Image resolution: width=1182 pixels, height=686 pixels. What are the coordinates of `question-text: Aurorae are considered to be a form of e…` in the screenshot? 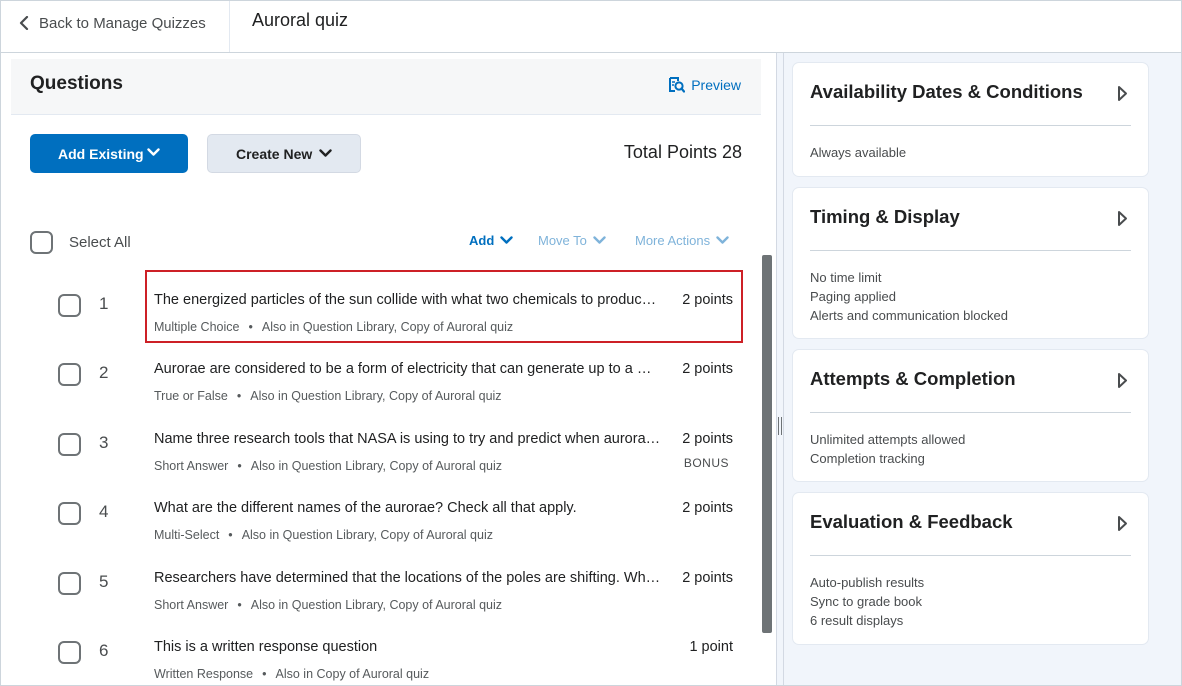 It's located at (408, 369).